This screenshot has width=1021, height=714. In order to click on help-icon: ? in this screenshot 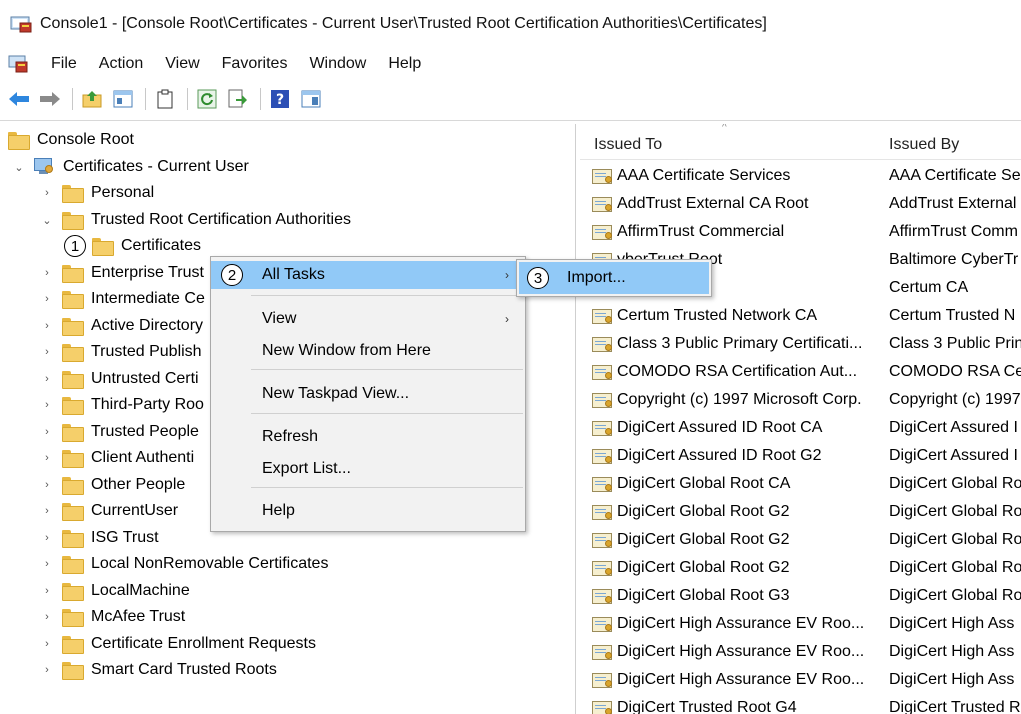, I will do `click(280, 99)`.